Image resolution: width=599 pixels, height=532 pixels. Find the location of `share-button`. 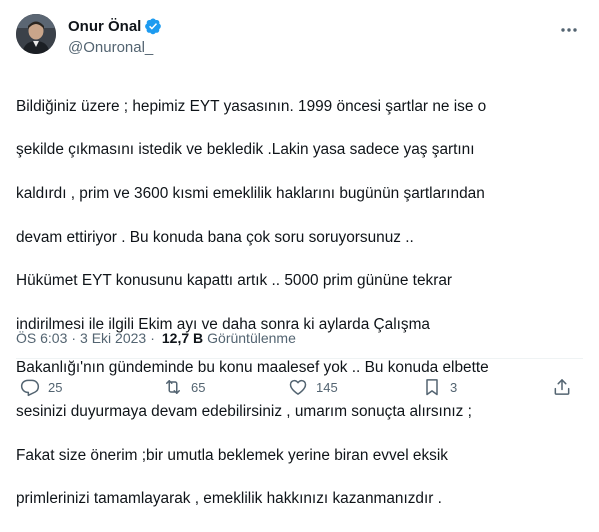

share-button is located at coordinates (562, 387).